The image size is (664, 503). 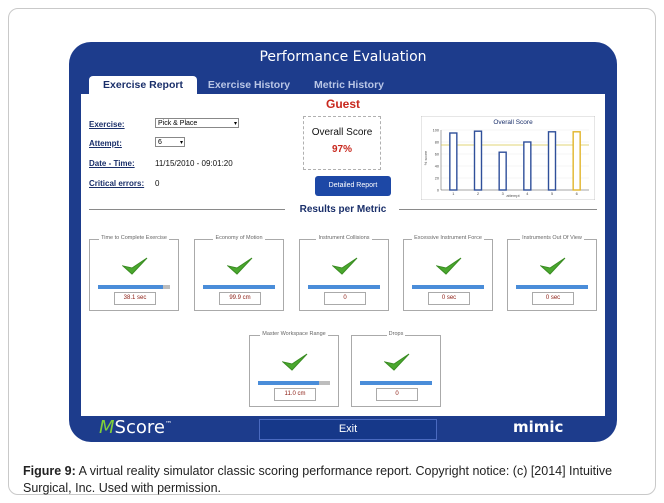 I want to click on metric-value: 99.9 cm, so click(x=240, y=298).